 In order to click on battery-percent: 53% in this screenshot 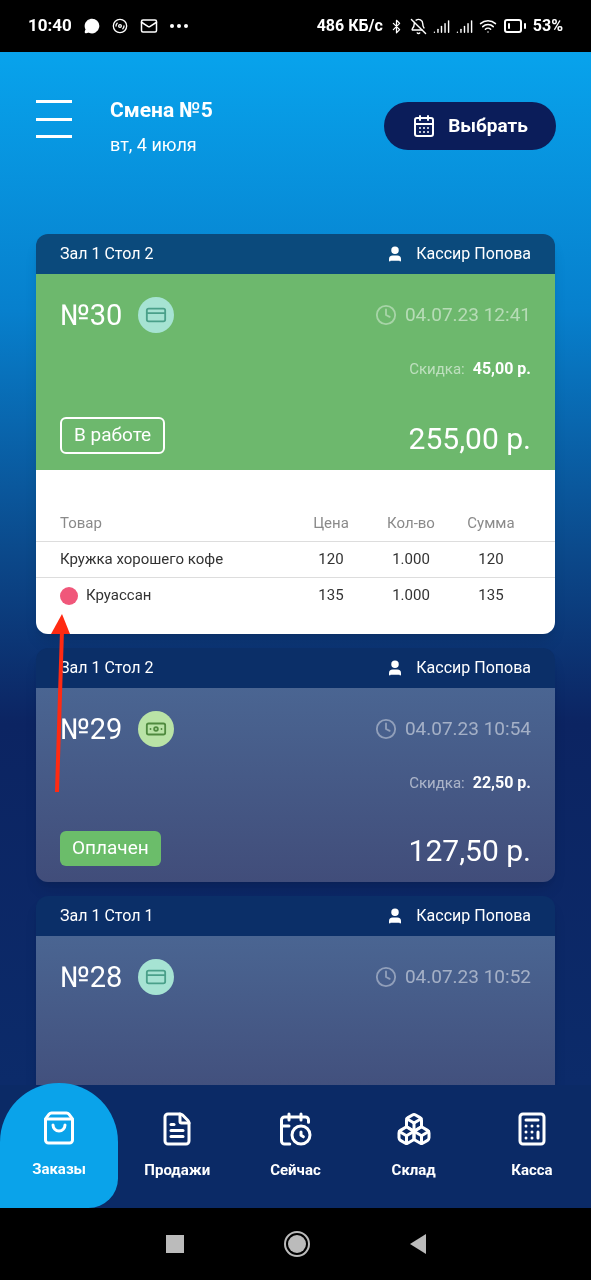, I will do `click(547, 26)`.